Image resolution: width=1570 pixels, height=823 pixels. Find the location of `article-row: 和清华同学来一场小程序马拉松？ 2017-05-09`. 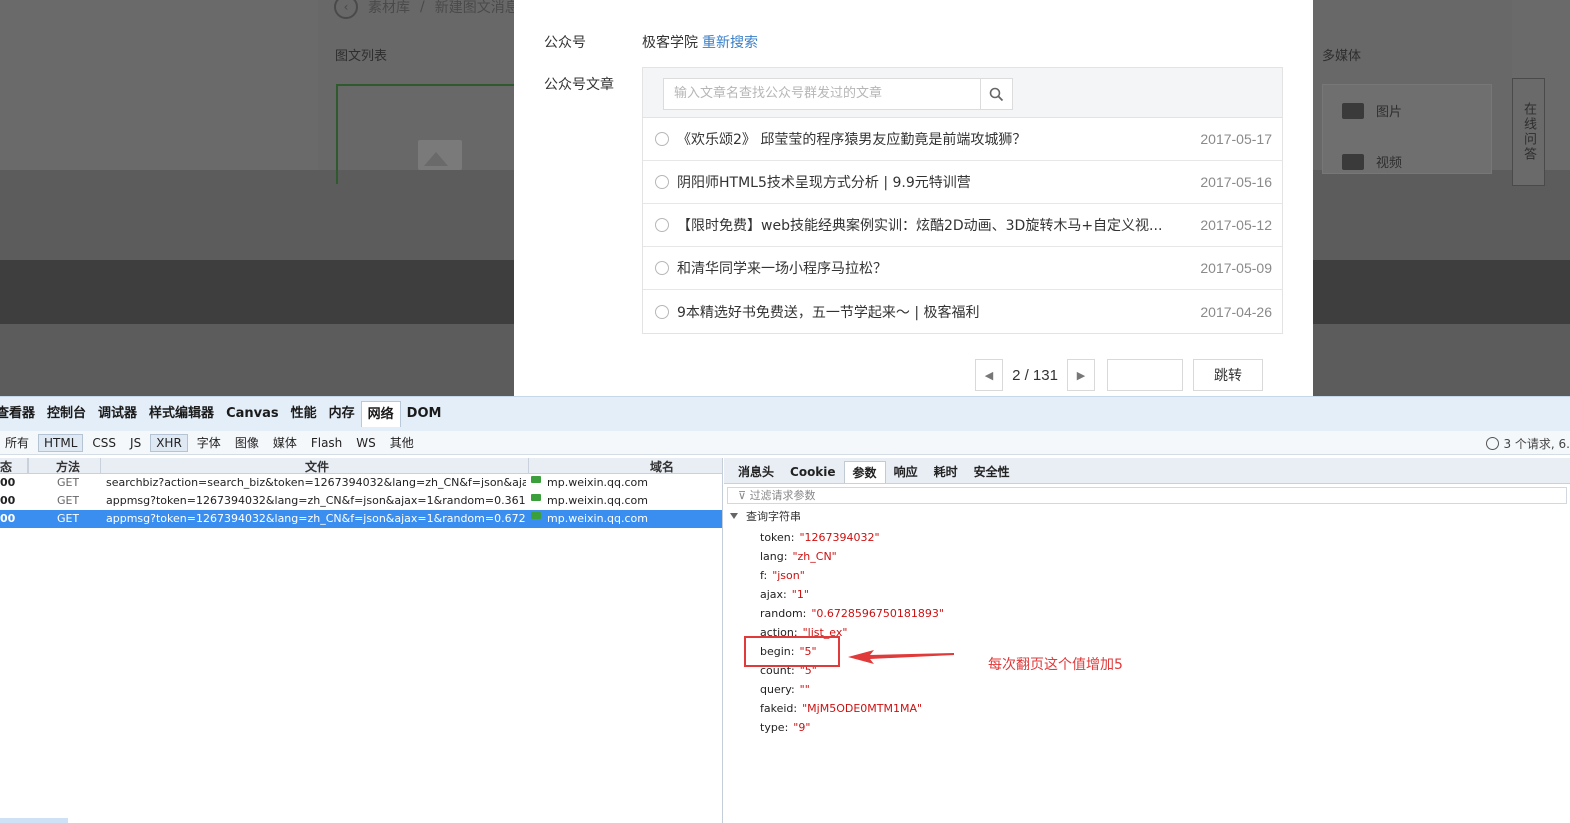

article-row: 和清华同学来一场小程序马拉松？ 2017-05-09 is located at coordinates (962, 268).